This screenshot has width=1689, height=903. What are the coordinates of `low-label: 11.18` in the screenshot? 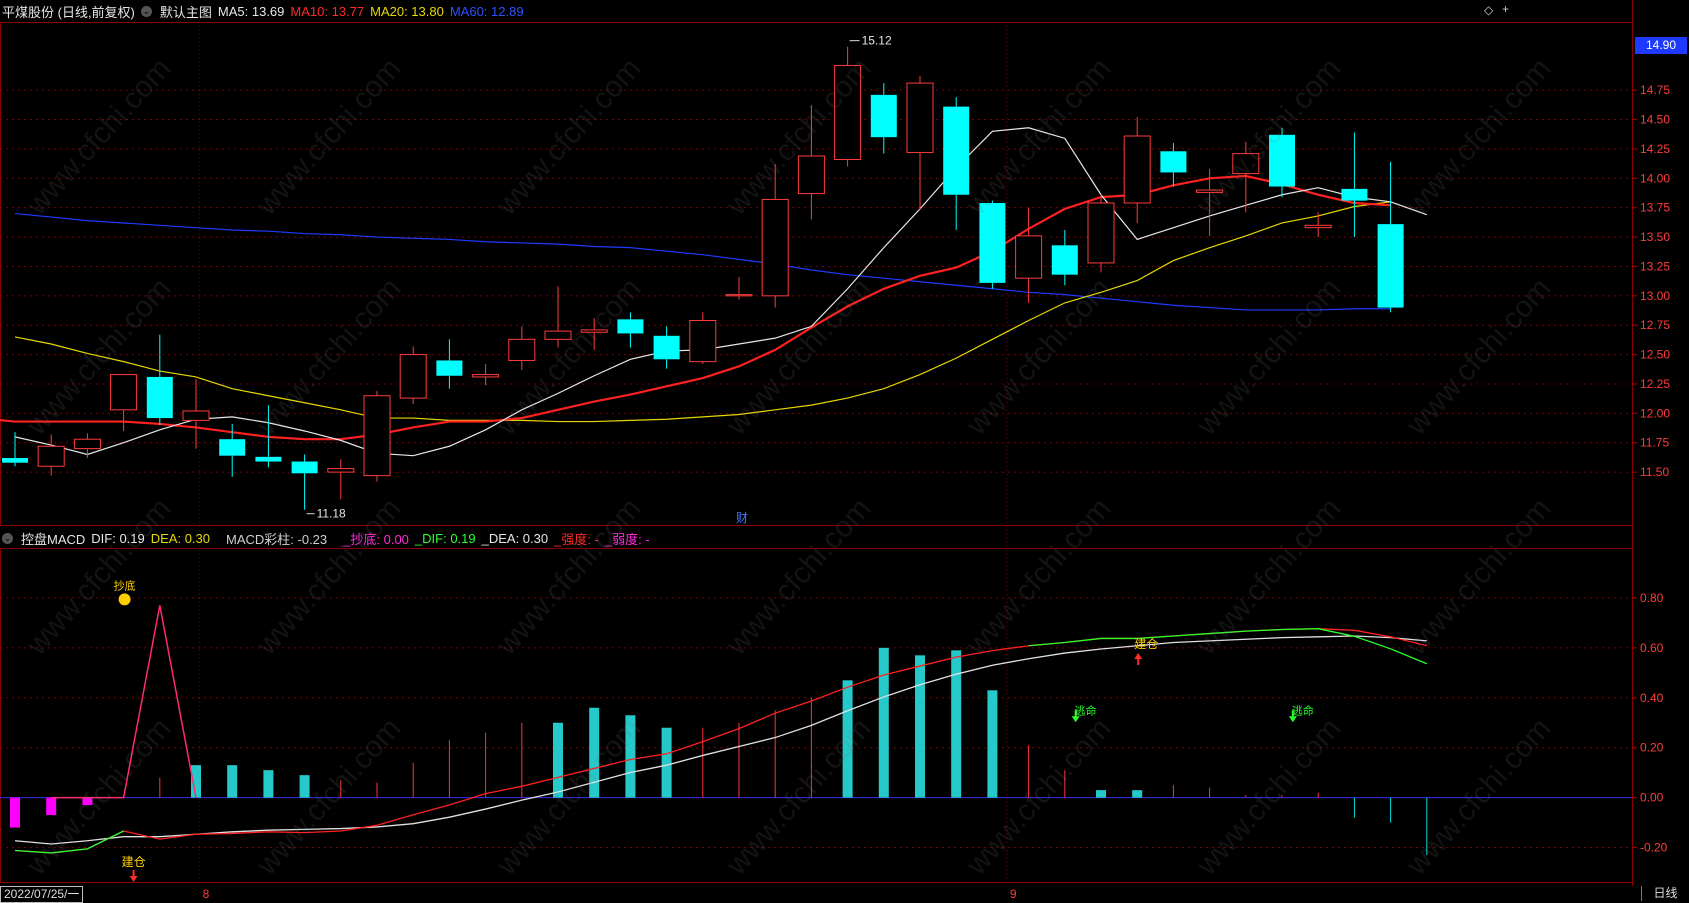 It's located at (331, 514).